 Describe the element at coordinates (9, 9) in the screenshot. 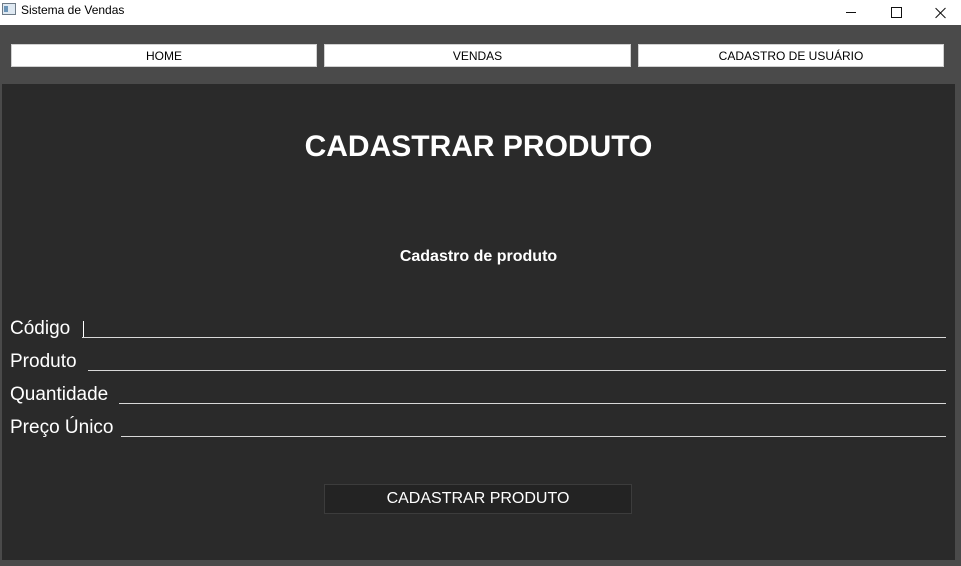

I see `app-window-icon` at that location.